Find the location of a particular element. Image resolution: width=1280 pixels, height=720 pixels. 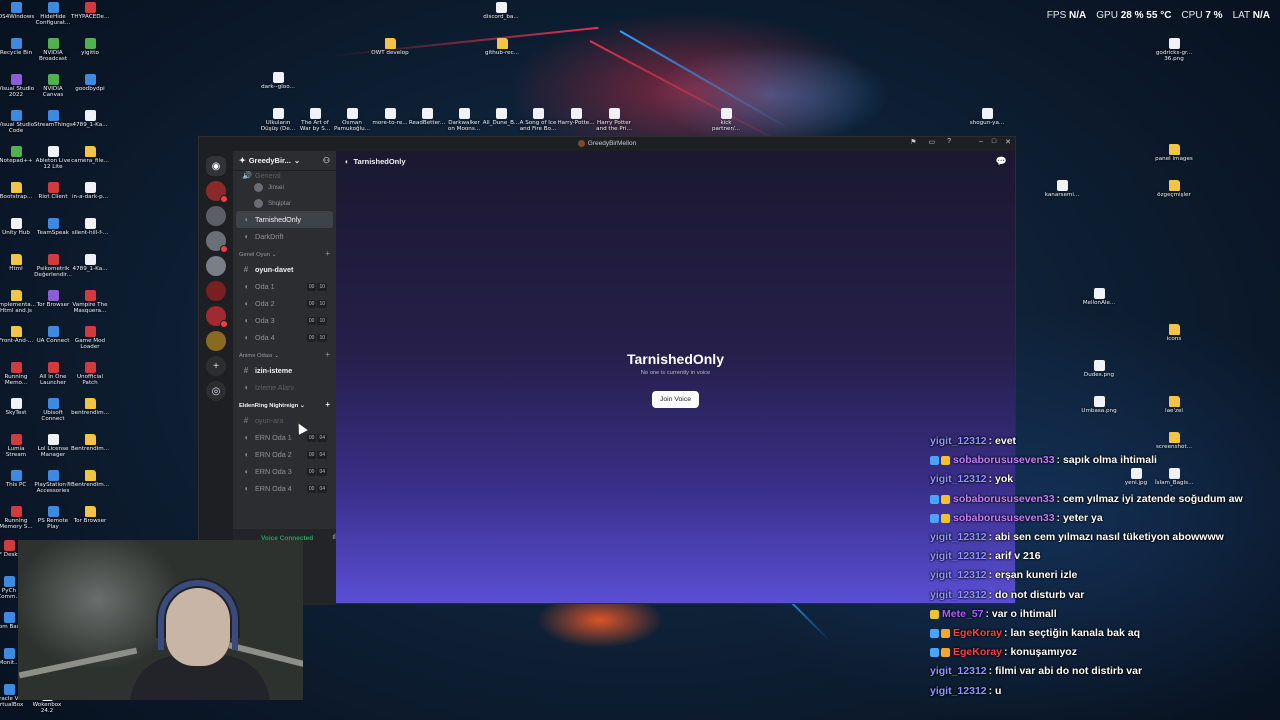

help-icon: ? is located at coordinates (949, 142).